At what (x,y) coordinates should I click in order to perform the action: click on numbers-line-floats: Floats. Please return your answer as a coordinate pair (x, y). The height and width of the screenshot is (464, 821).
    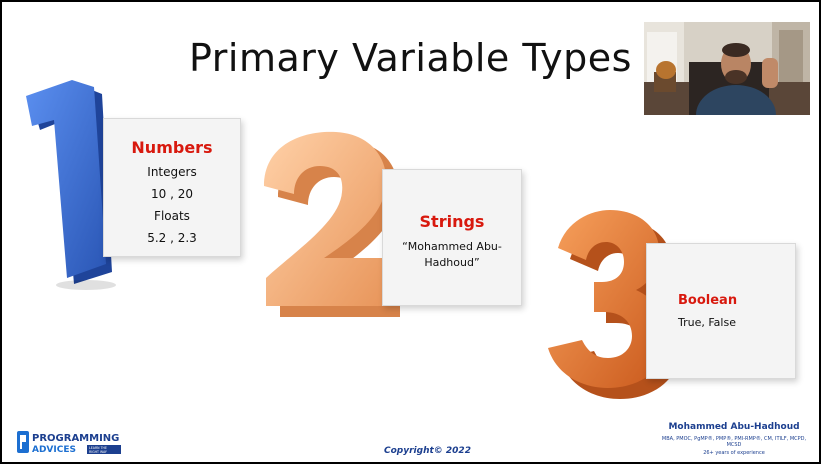
    Looking at the image, I should click on (172, 216).